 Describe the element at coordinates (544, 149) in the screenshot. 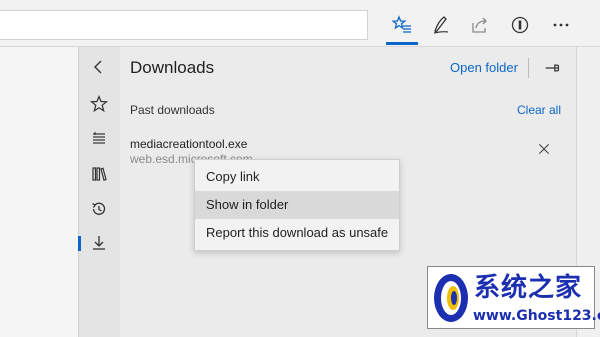

I see `close-icon` at that location.